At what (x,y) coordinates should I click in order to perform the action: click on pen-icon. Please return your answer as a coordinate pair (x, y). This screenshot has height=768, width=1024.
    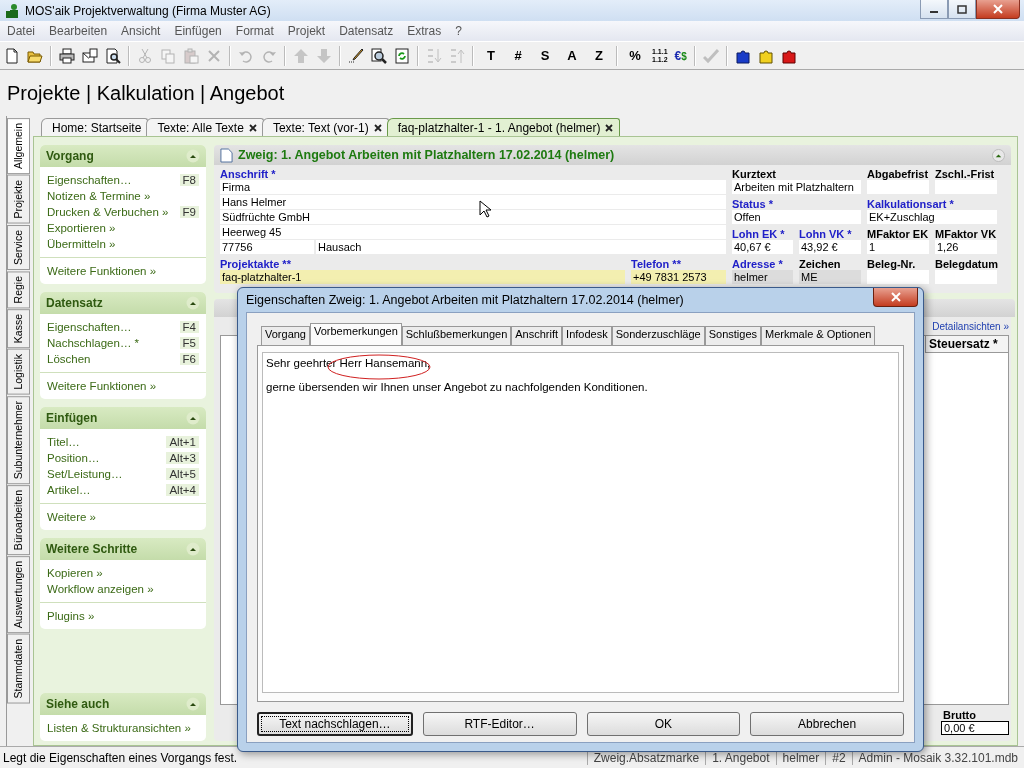
    Looking at the image, I should click on (356, 55).